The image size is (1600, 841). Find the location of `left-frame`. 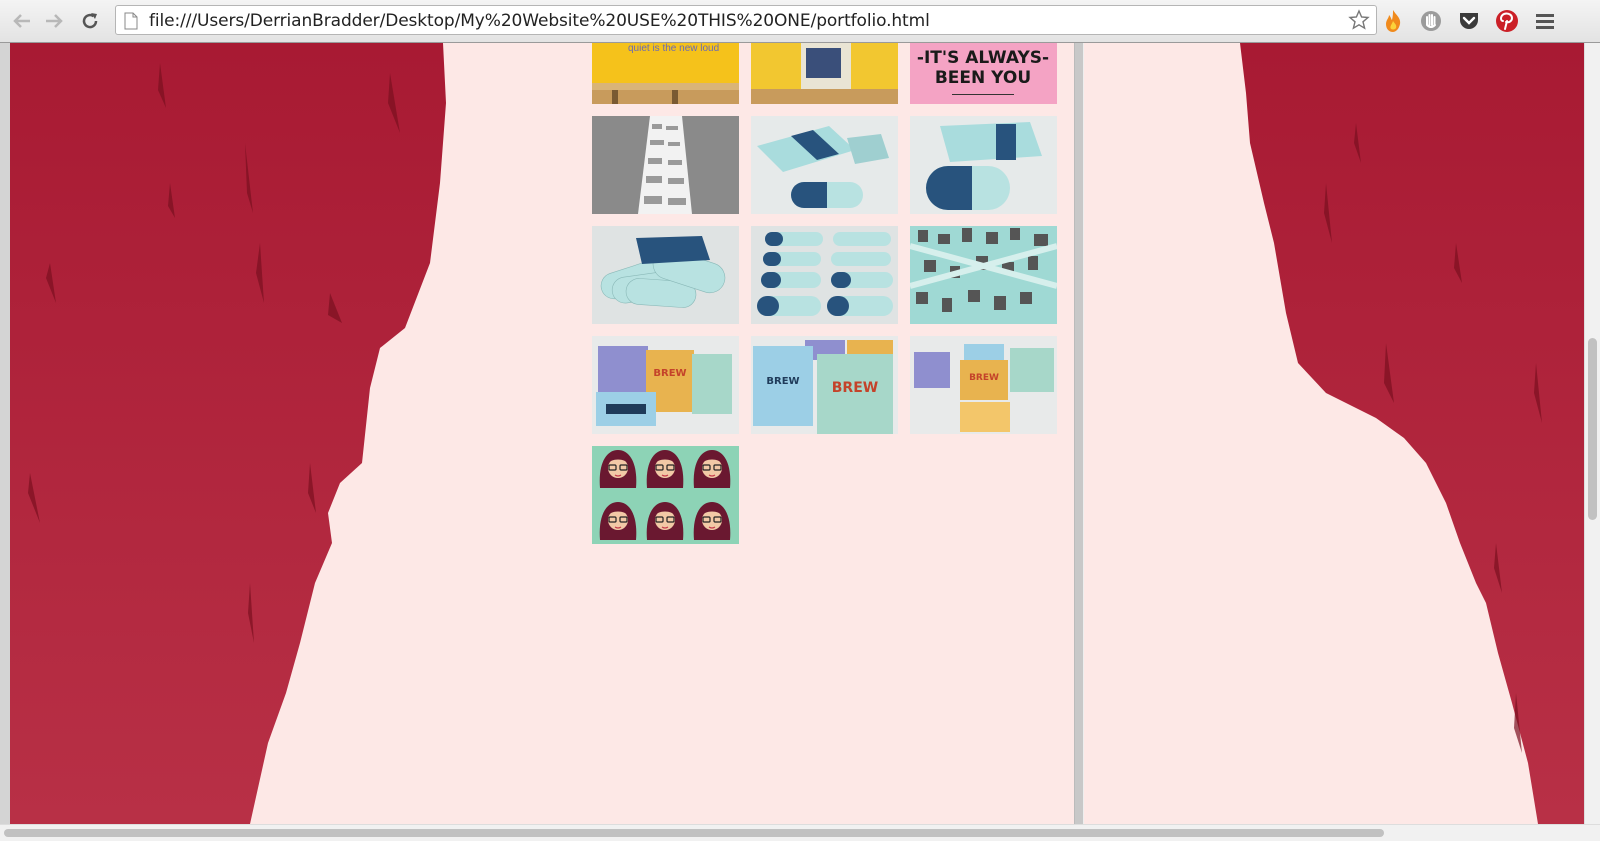

left-frame is located at coordinates (5, 433).